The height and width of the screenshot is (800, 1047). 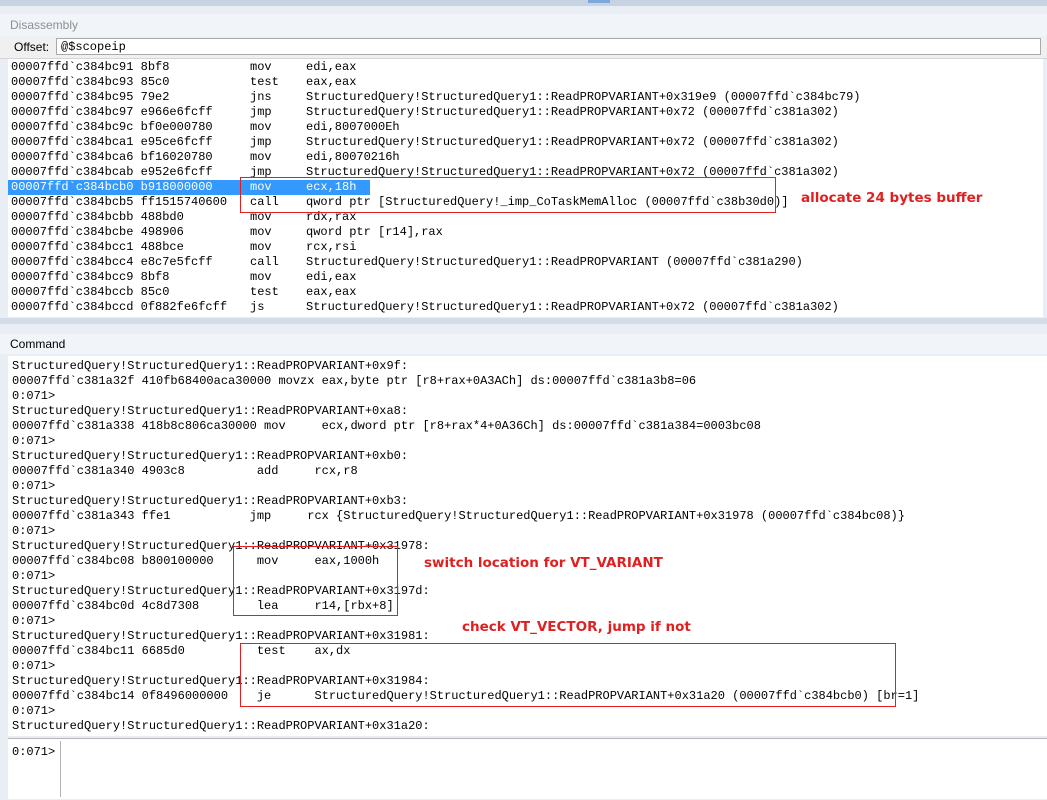 What do you see at coordinates (90, 67) in the screenshot?
I see `instruction-address: 00007ffd`c384bc91 8bf8` at bounding box center [90, 67].